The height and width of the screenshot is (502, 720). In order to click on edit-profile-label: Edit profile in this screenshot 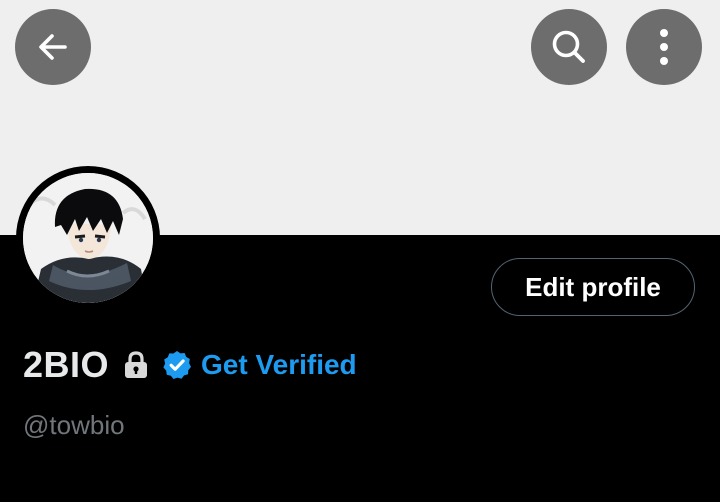, I will do `click(593, 286)`.